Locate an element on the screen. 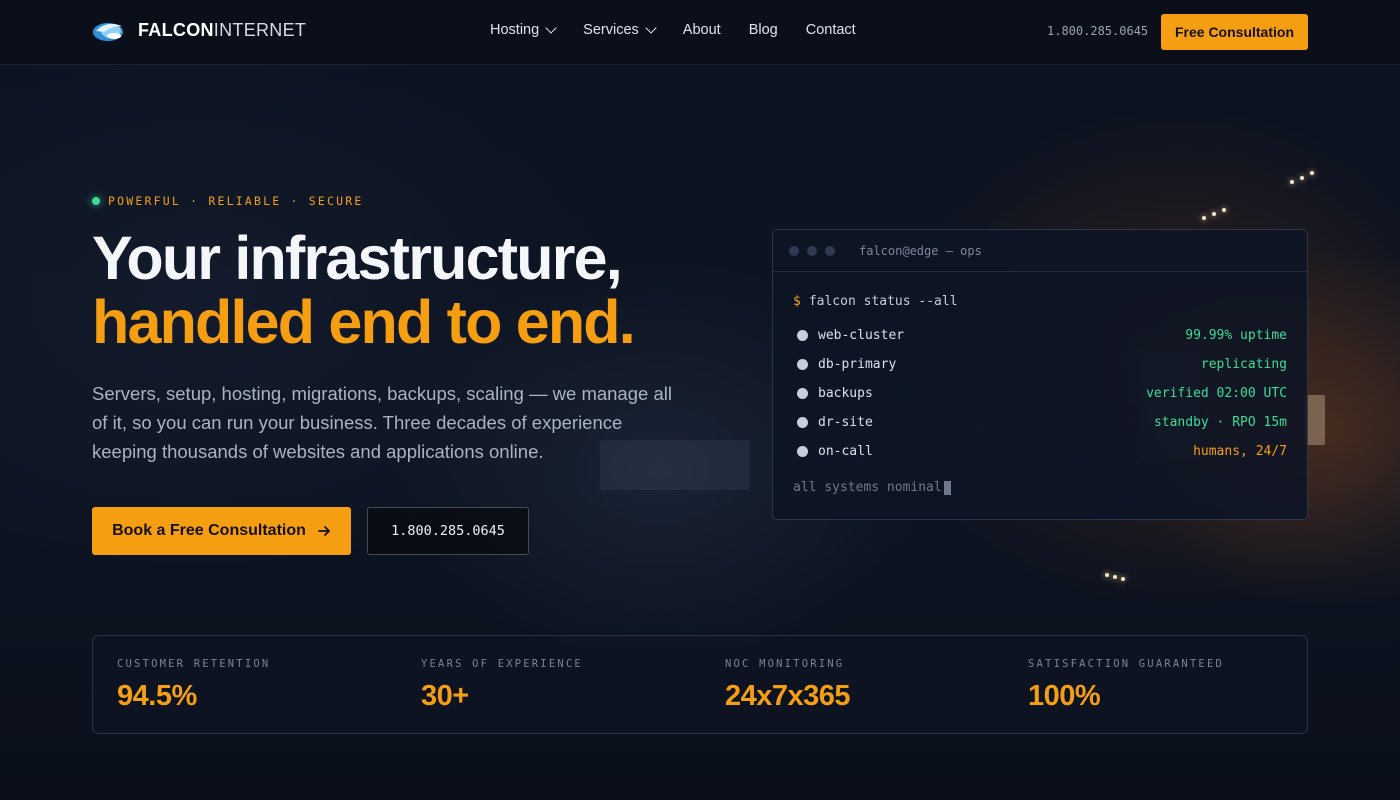  stat-value: 100% is located at coordinates (1064, 696).